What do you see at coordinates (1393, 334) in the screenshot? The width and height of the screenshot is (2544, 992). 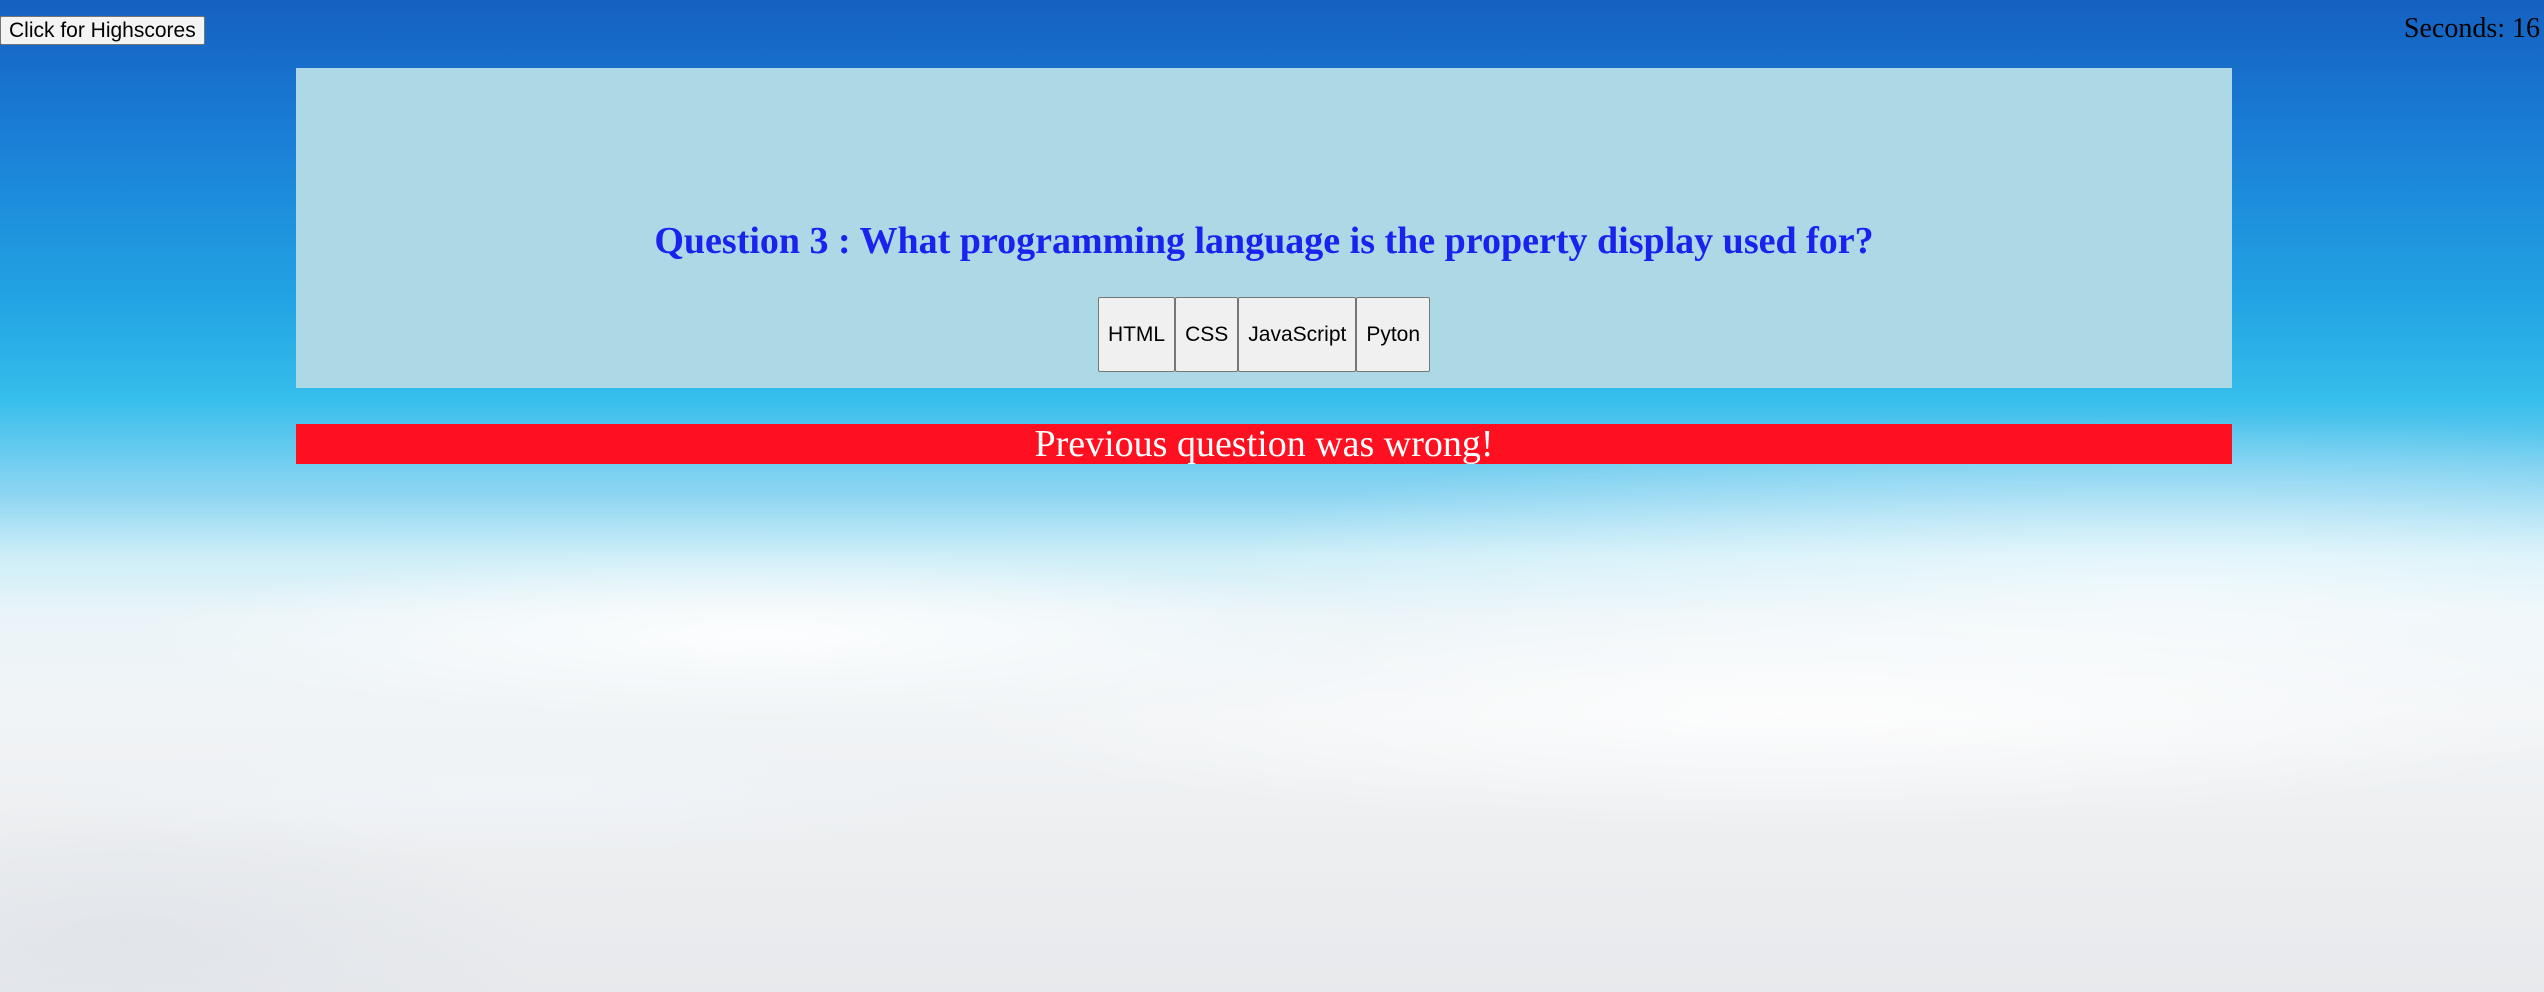 I see `answer-button-pyton: Pyton` at bounding box center [1393, 334].